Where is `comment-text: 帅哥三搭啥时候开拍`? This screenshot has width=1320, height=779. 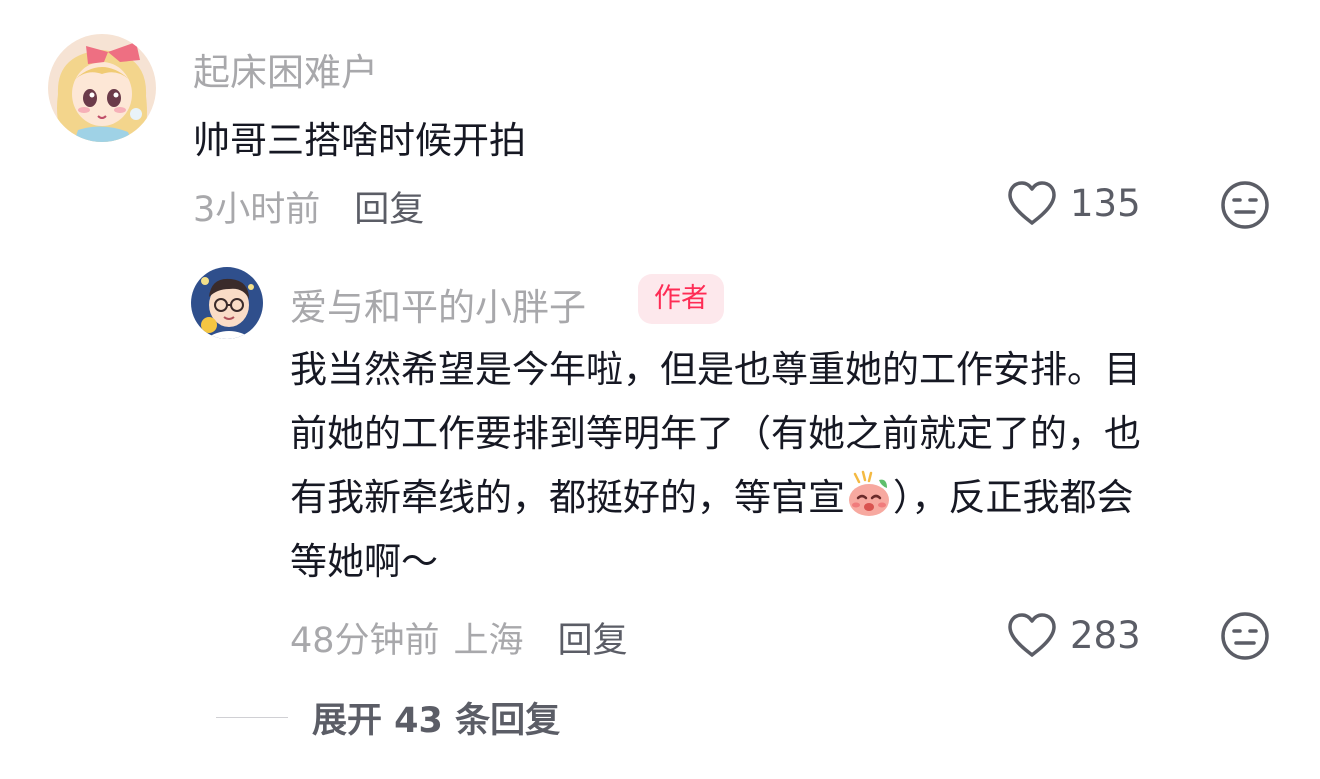
comment-text: 帅哥三搭啥时候开拍 is located at coordinates (359, 140).